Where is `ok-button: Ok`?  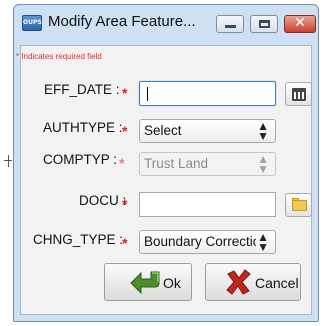 ok-button: Ok is located at coordinates (148, 282).